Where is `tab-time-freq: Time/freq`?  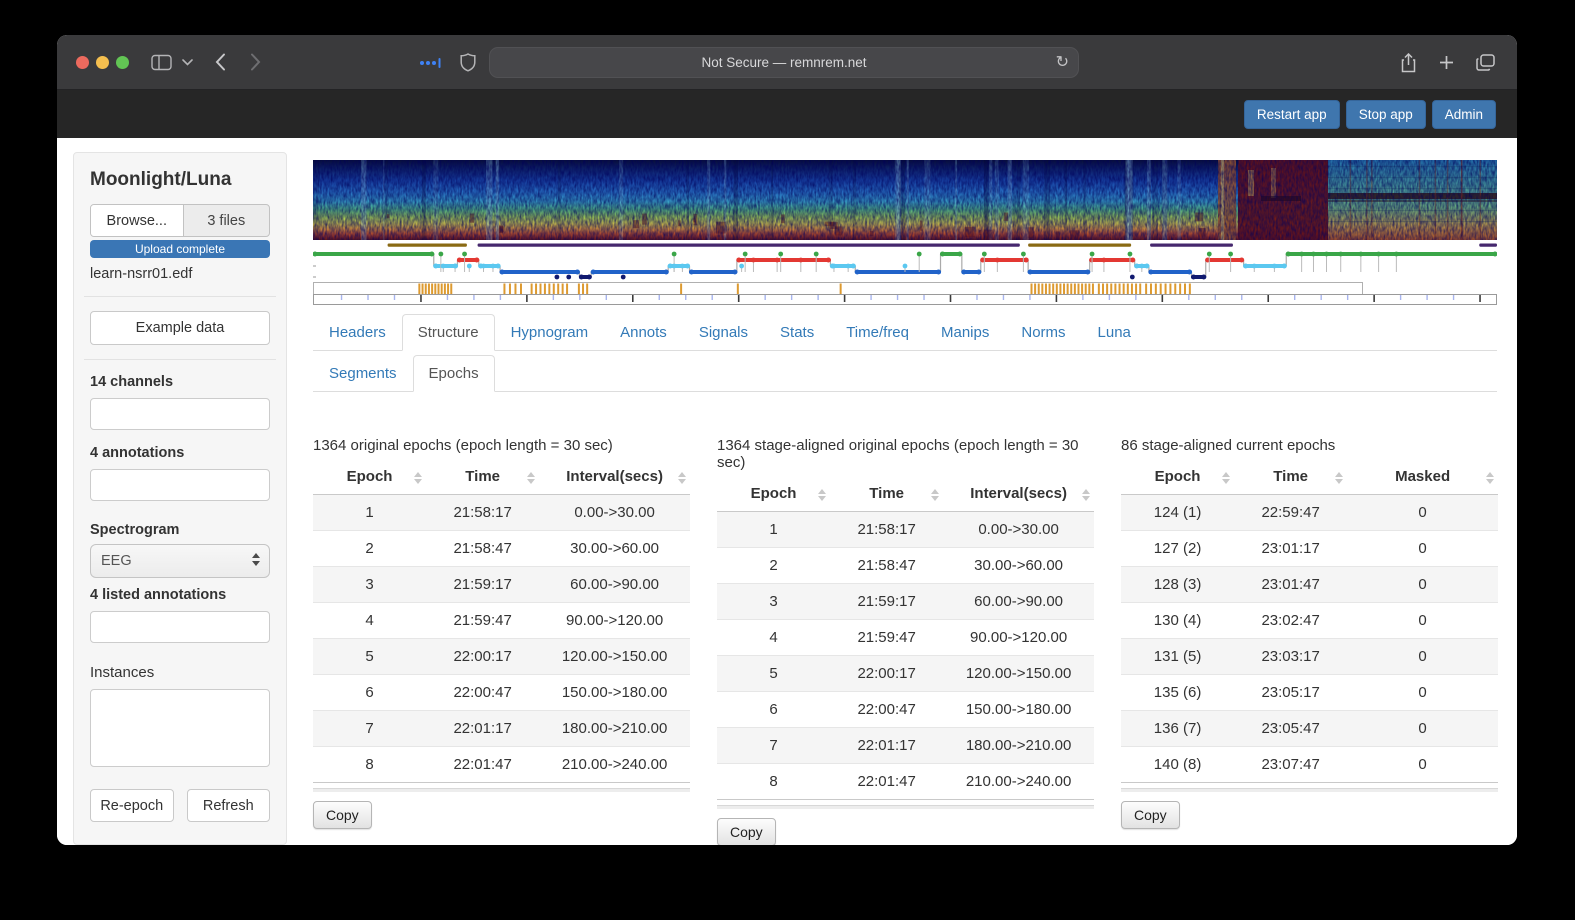
tab-time-freq: Time/freq is located at coordinates (877, 332).